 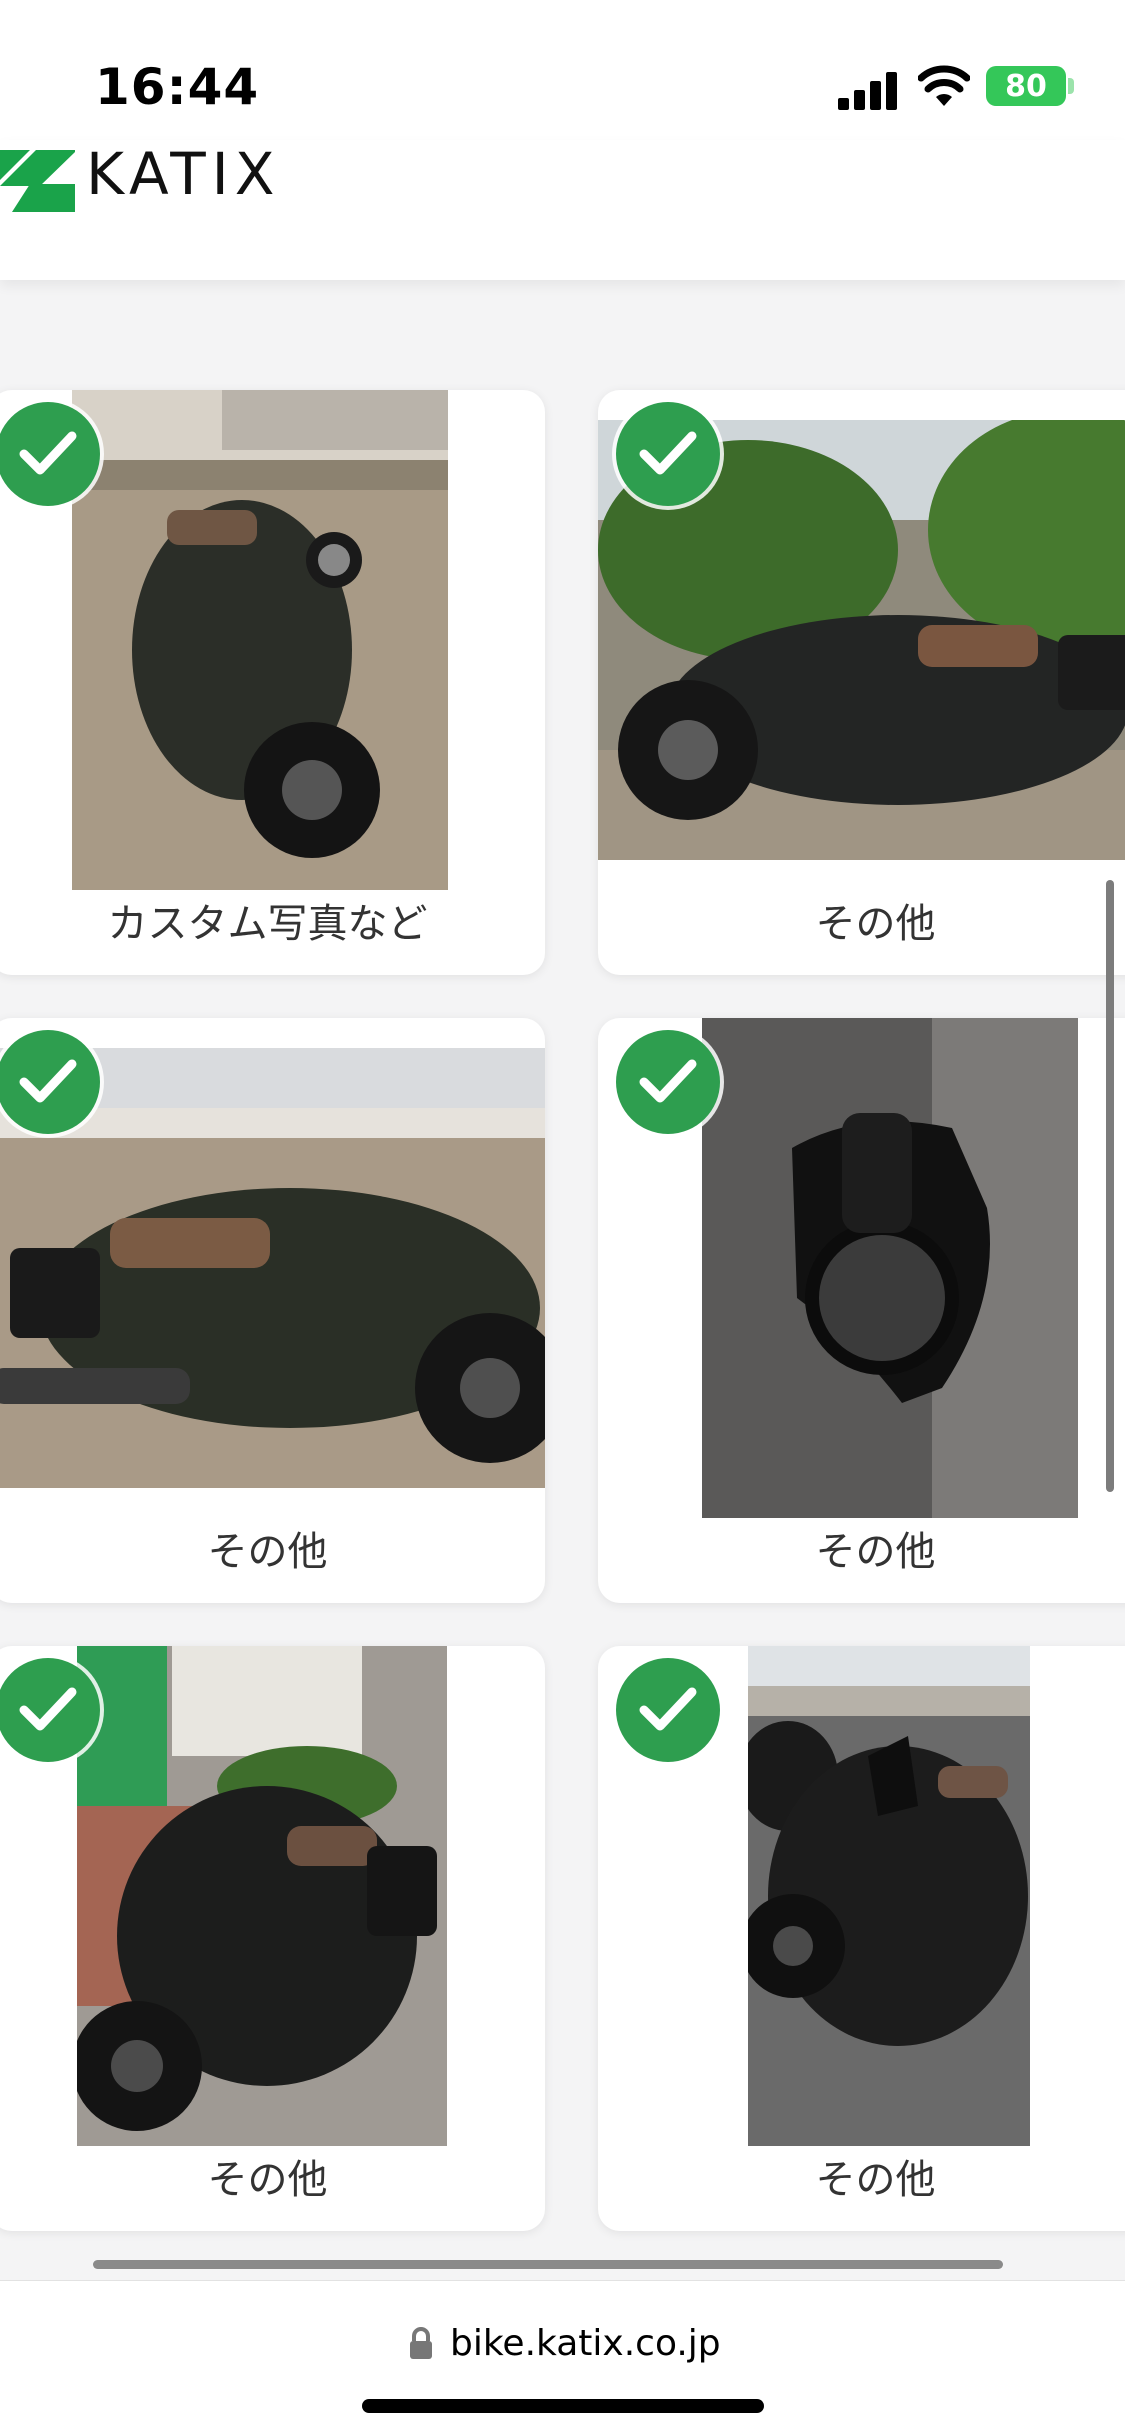 I want to click on battery-level: 80, so click(x=1026, y=86).